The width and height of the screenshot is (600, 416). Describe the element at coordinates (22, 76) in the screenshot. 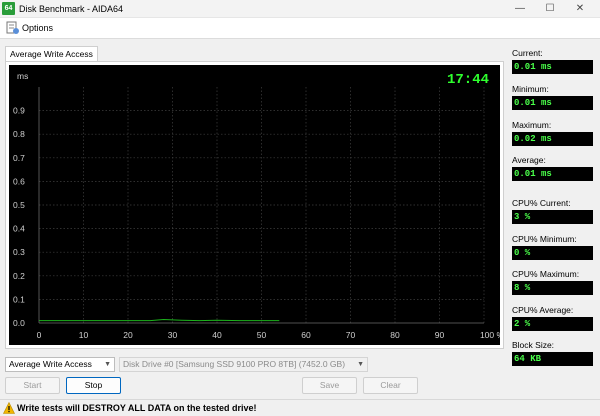

I see `y-axis-label: ms` at that location.